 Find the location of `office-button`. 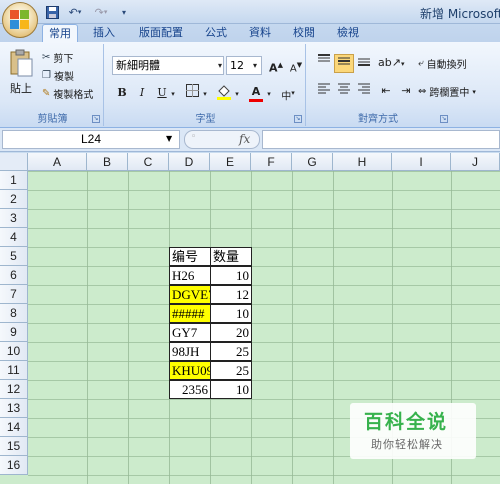

office-button is located at coordinates (20, 20).